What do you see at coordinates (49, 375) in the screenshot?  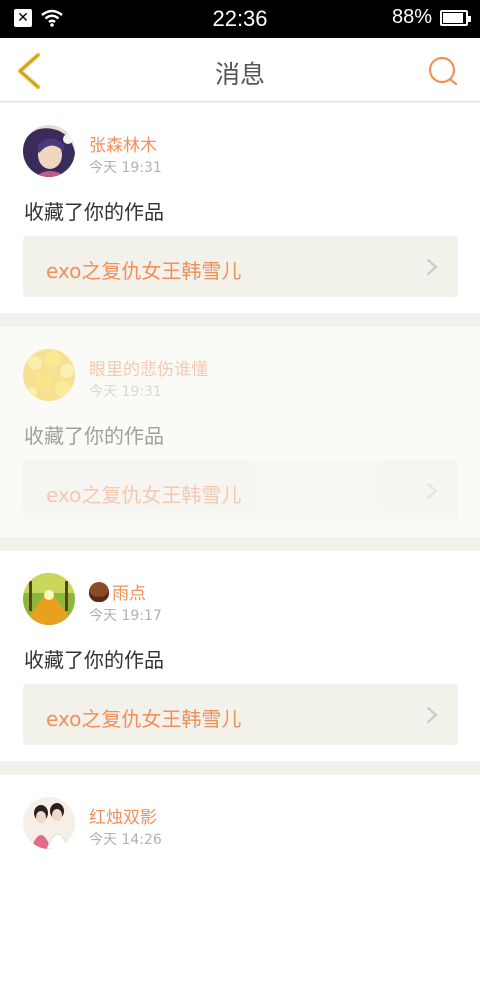 I see `yellow-flowers-avatar` at bounding box center [49, 375].